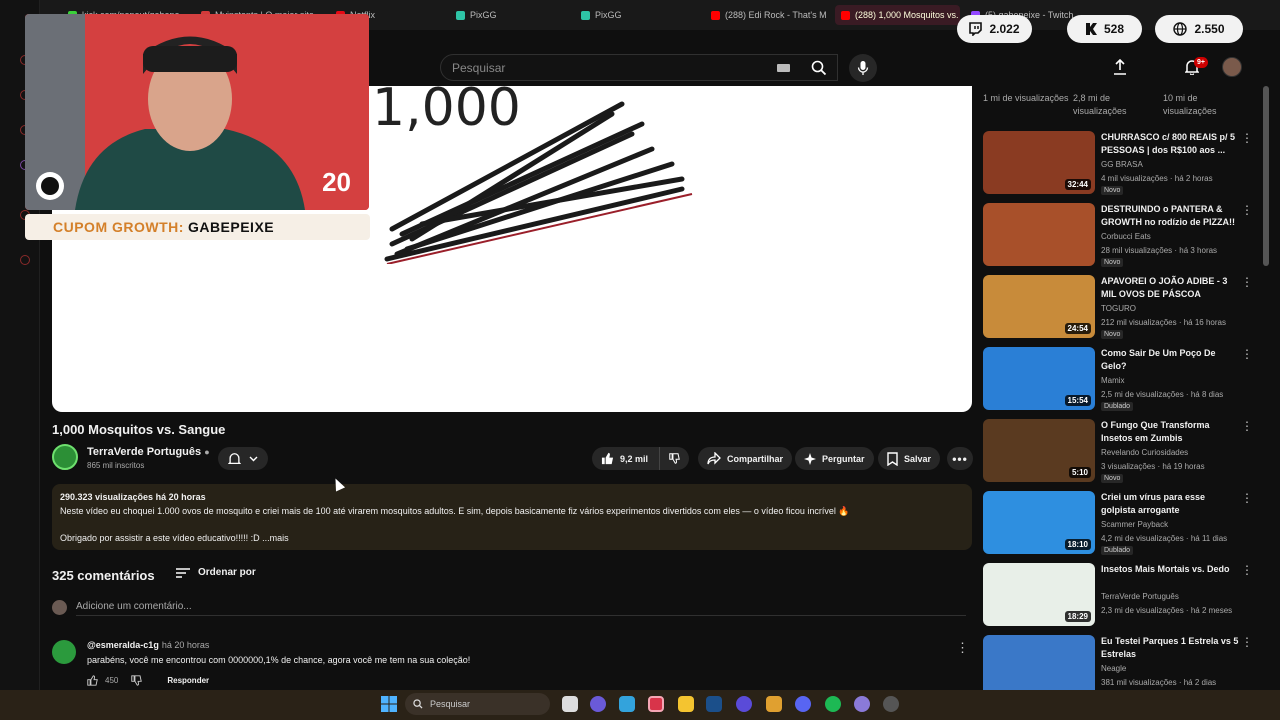 This screenshot has width=1280, height=720. Describe the element at coordinates (188, 680) in the screenshot. I see `reply-button: Responder` at that location.